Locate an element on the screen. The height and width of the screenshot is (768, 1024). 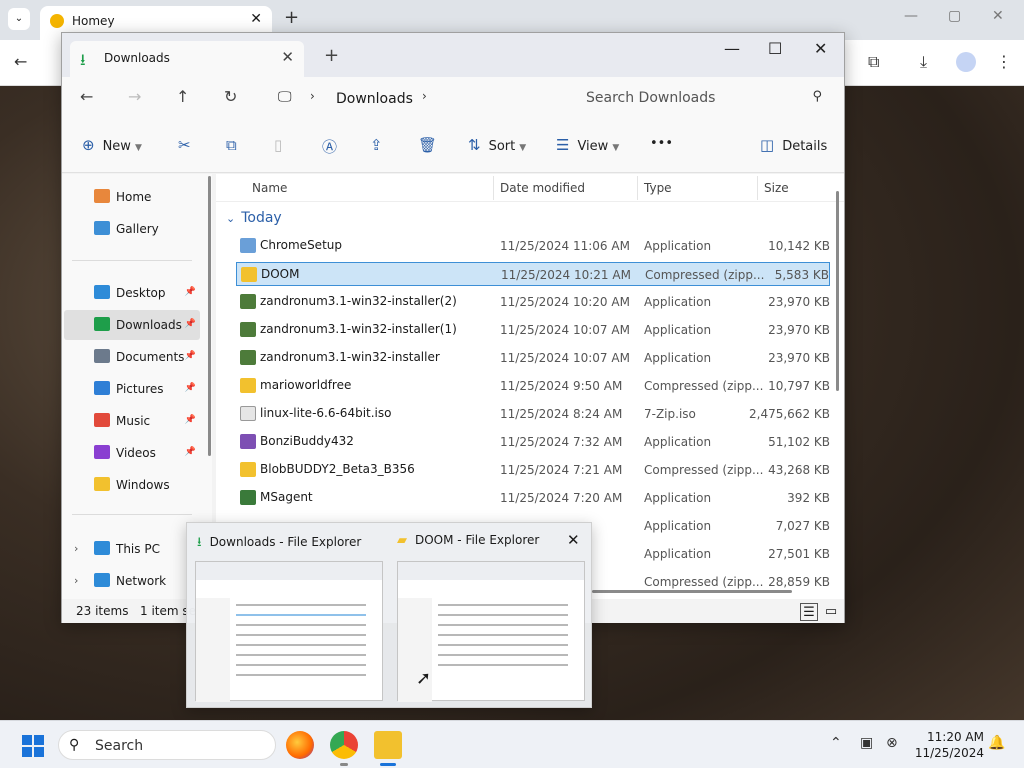
sidebar-item-gallery: Gallery is located at coordinates (132, 229).